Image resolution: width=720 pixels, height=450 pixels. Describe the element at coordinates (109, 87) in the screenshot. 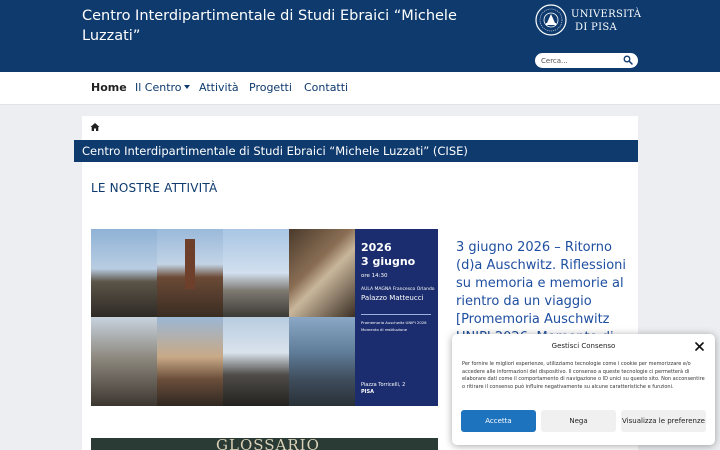

I see `nav-item-home: Home` at that location.